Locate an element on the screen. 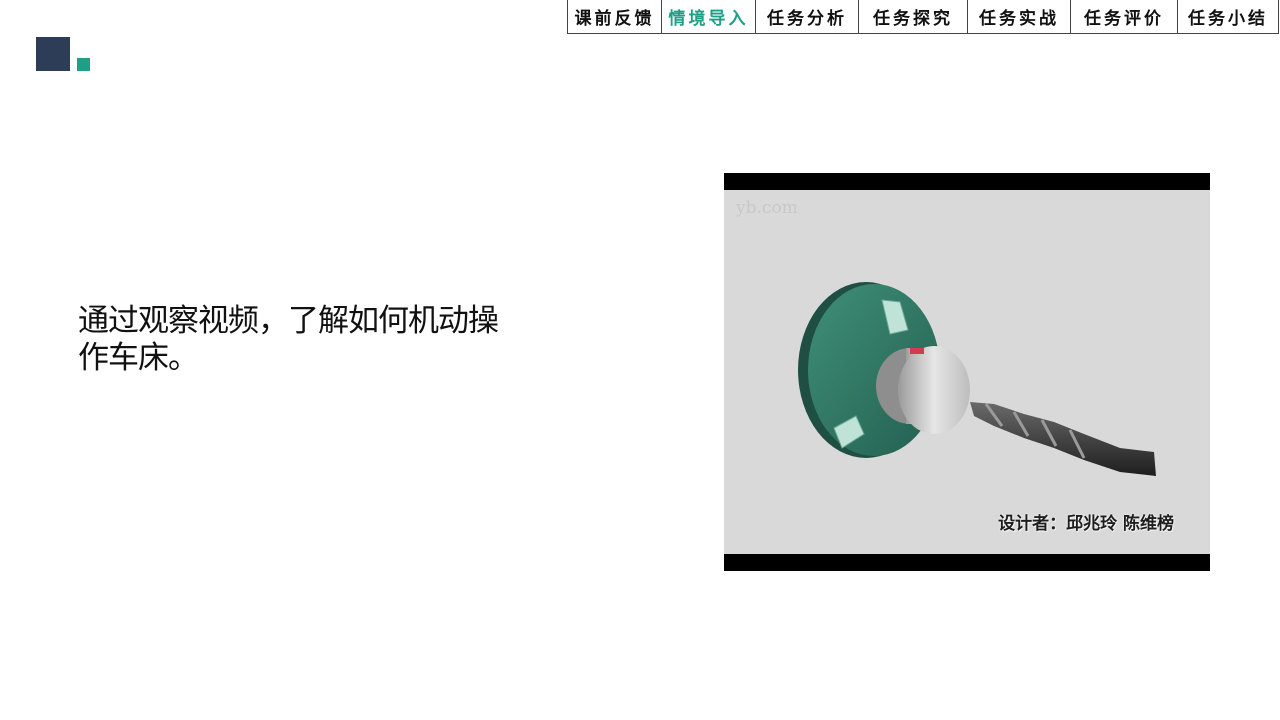 This screenshot has height=720, width=1280. tab-scenario-intro: 情境导入 is located at coordinates (709, 16).